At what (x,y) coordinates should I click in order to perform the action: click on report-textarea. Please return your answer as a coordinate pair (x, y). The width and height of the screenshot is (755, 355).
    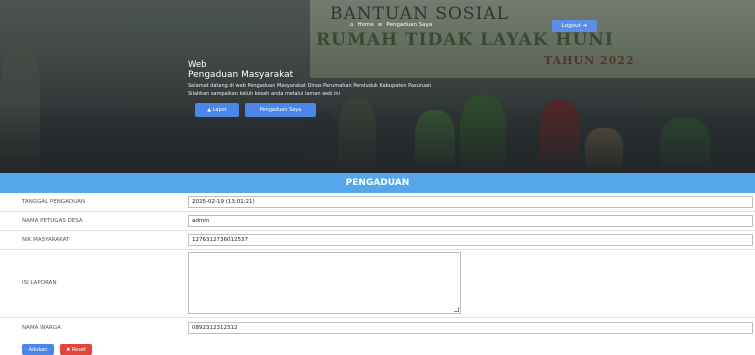
    Looking at the image, I should click on (324, 283).